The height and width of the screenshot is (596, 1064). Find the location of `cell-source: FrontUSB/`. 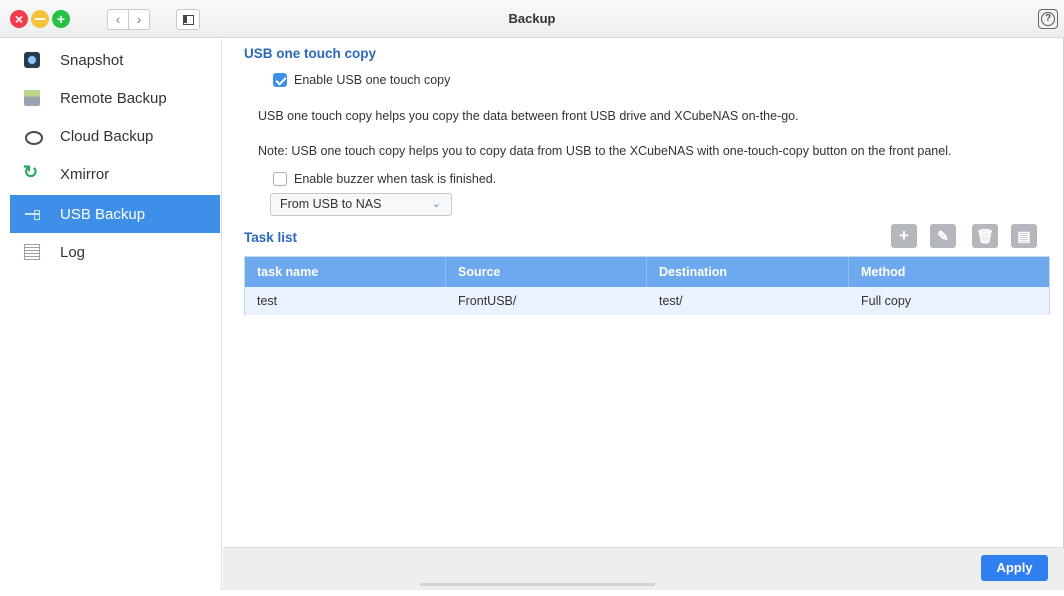

cell-source: FrontUSB/ is located at coordinates (487, 301).